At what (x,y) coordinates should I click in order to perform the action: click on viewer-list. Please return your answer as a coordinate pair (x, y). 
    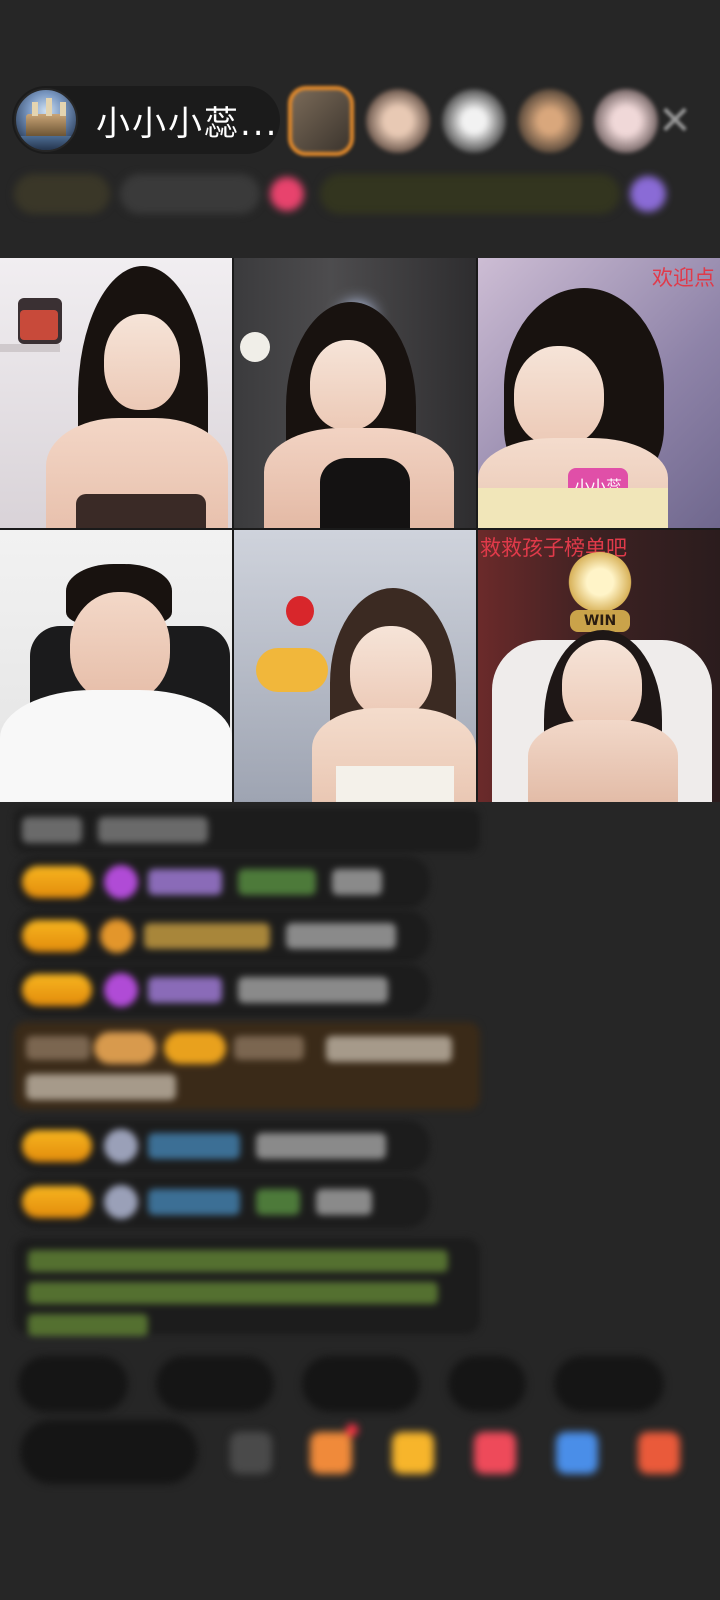
    Looking at the image, I should click on (473, 121).